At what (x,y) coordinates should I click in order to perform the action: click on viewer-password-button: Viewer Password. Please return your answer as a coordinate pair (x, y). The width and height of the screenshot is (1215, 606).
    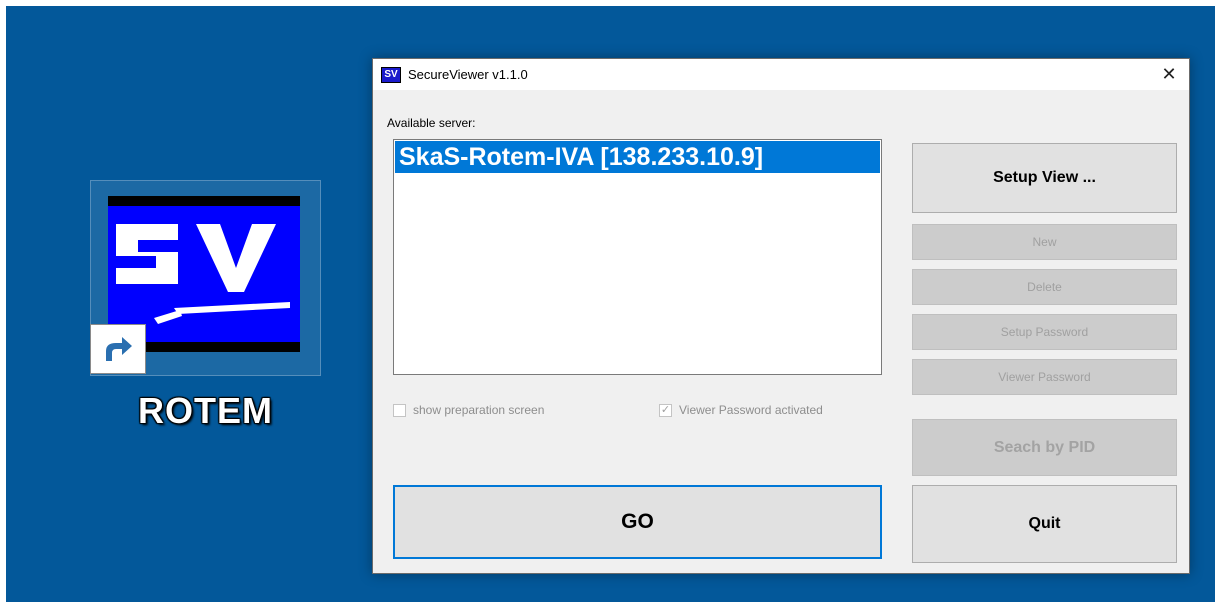
    Looking at the image, I should click on (1044, 377).